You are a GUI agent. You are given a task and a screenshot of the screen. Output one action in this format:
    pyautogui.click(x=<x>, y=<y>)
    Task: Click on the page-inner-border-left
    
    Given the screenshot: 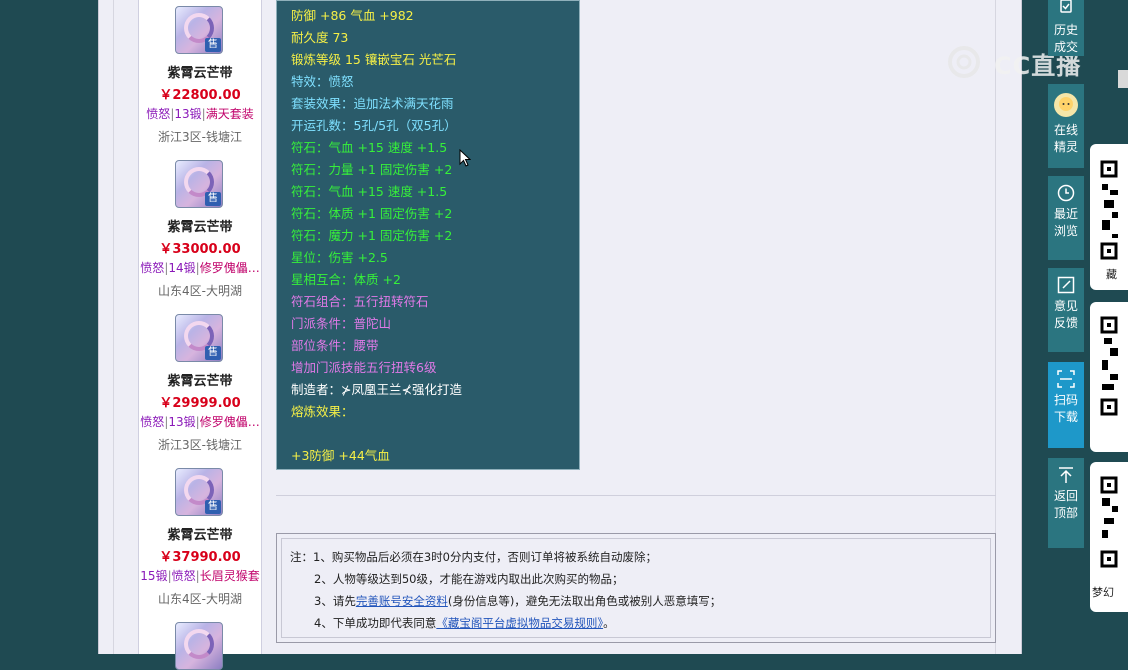 What is the action you would take?
    pyautogui.click(x=113, y=327)
    